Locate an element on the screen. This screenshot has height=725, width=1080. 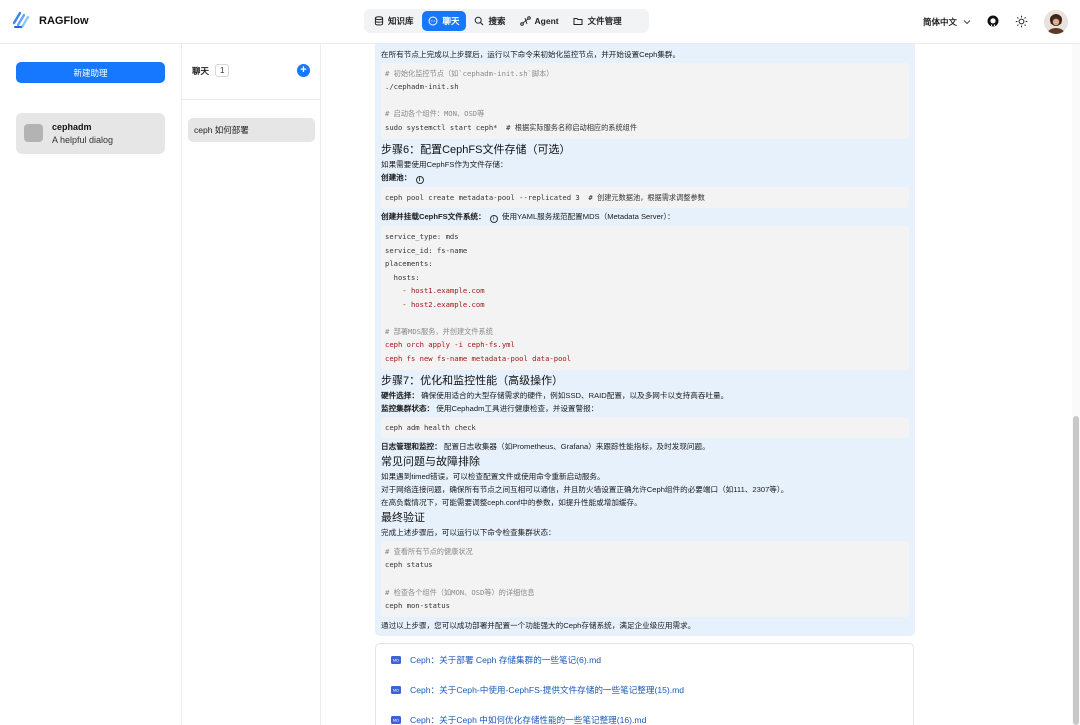
chat-list-title: 聊天 is located at coordinates (201, 70).